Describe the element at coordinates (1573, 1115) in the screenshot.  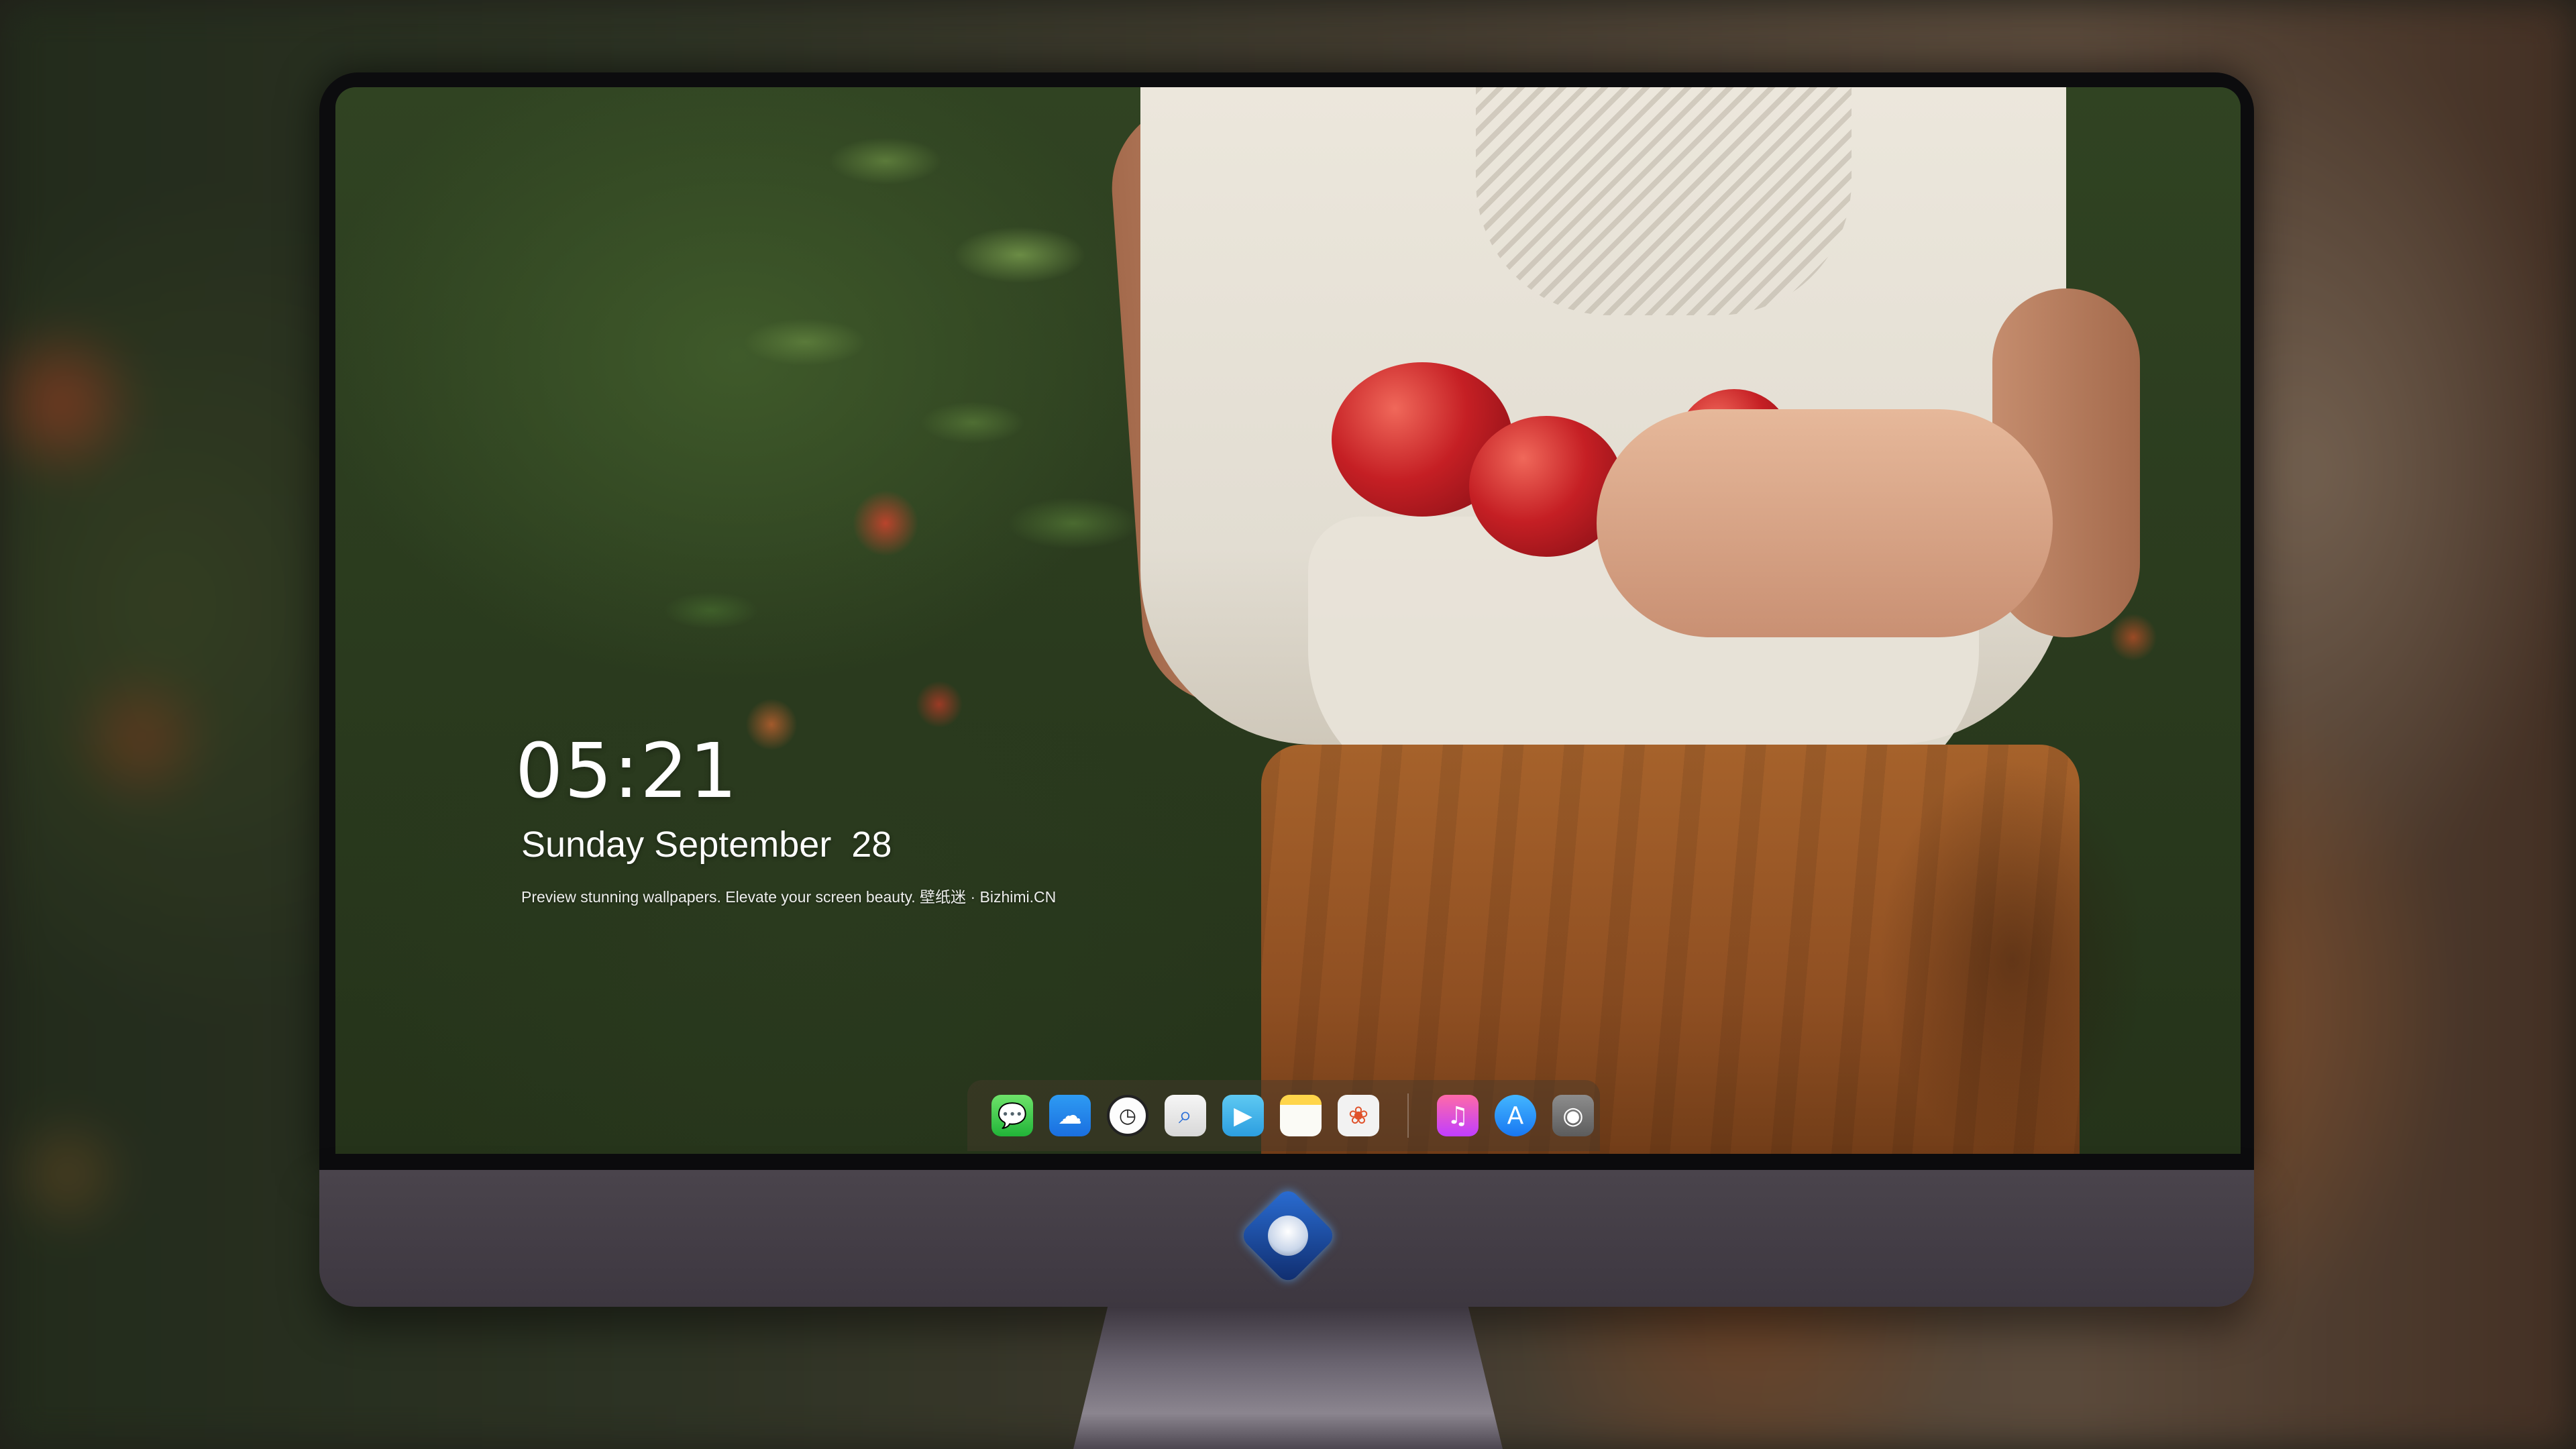
I see `camera-icon: ◉` at that location.